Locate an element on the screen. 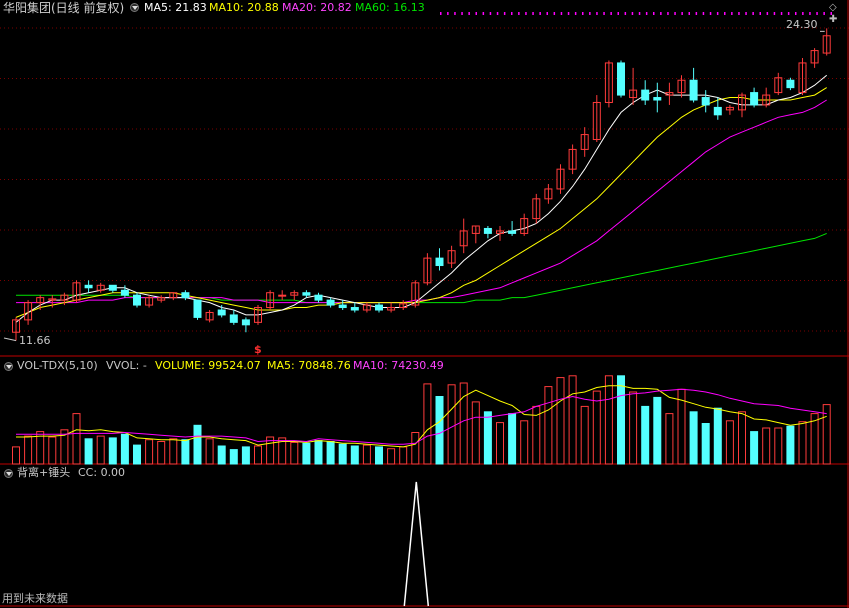  volume-dropdown-icon is located at coordinates (8, 366).